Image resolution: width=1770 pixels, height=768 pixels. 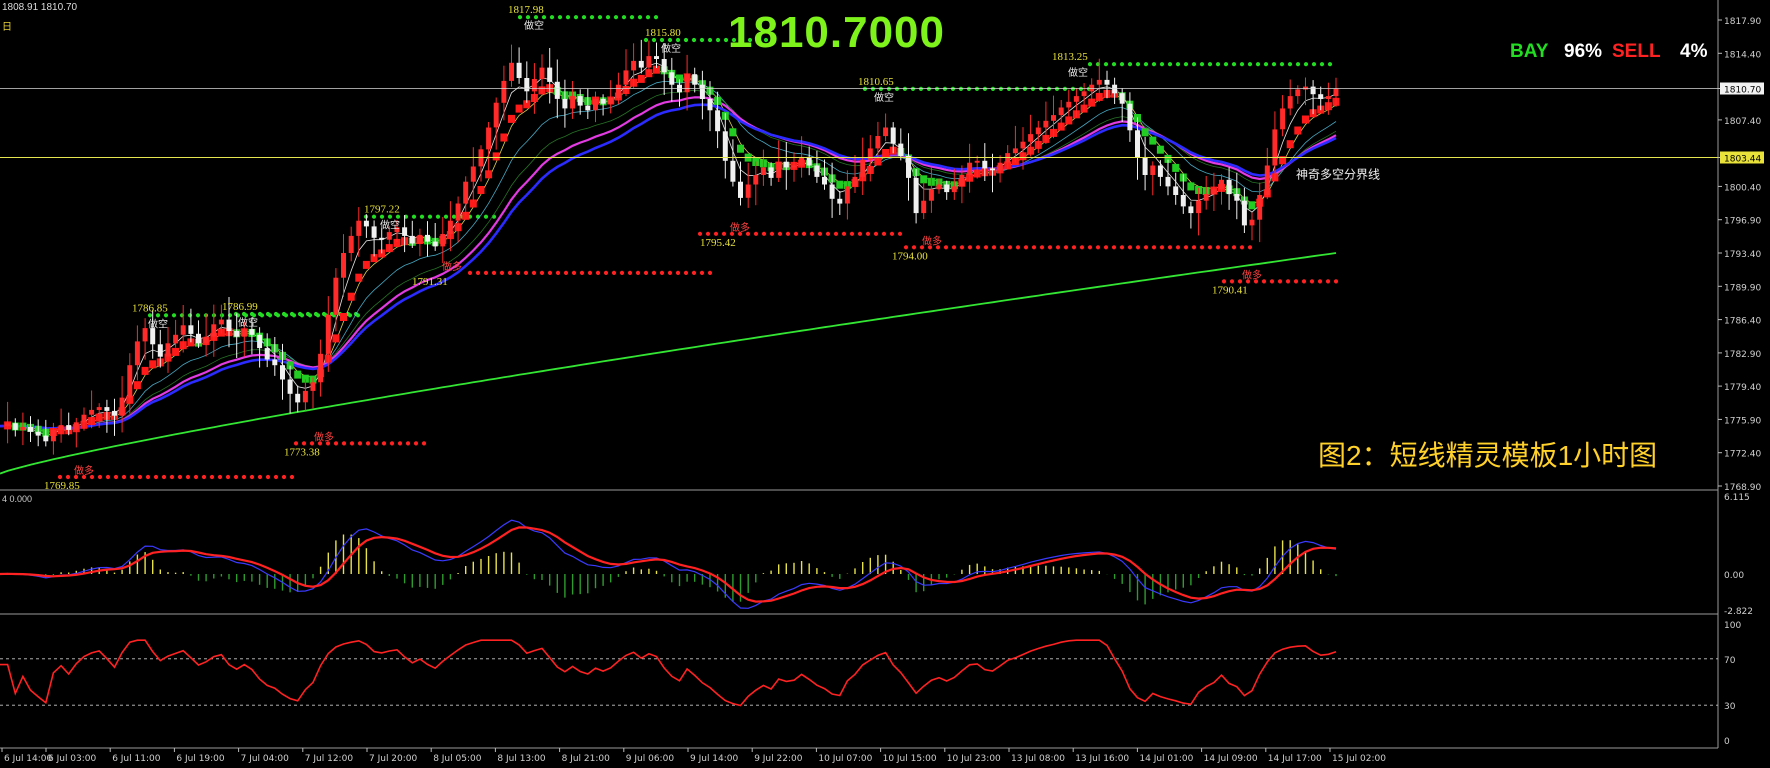 I want to click on time-tick-label: 9 Jul 22:00, so click(x=778, y=759).